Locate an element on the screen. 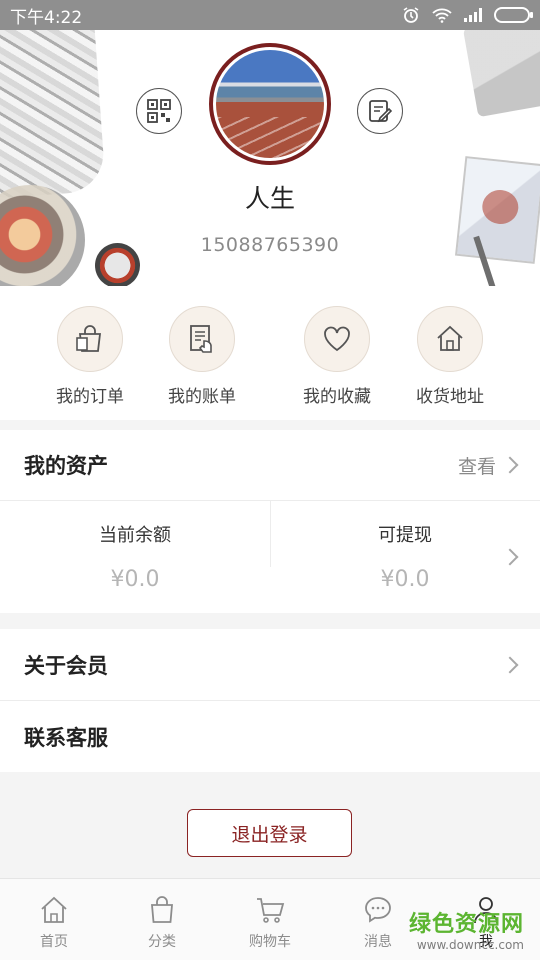 Image resolution: width=540 pixels, height=960 pixels. status-bar: 下午4:22 is located at coordinates (270, 15).